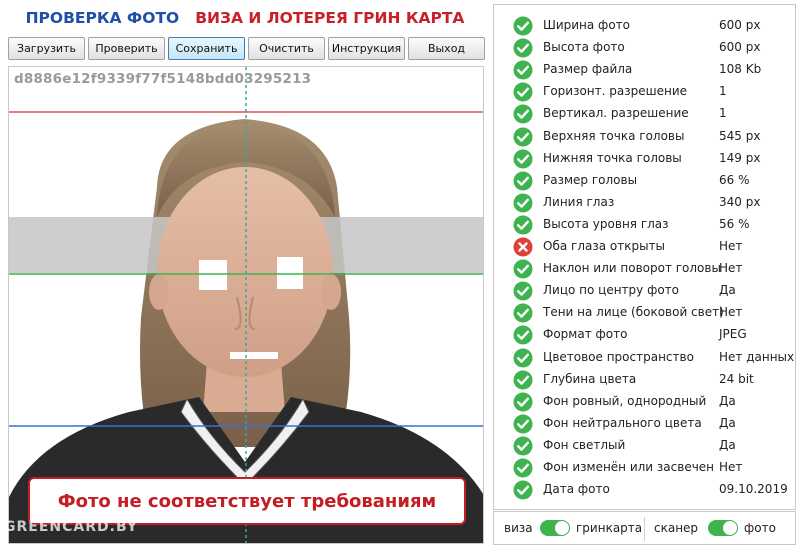  Describe the element at coordinates (740, 135) in the screenshot. I see `check-value: 545 px` at that location.